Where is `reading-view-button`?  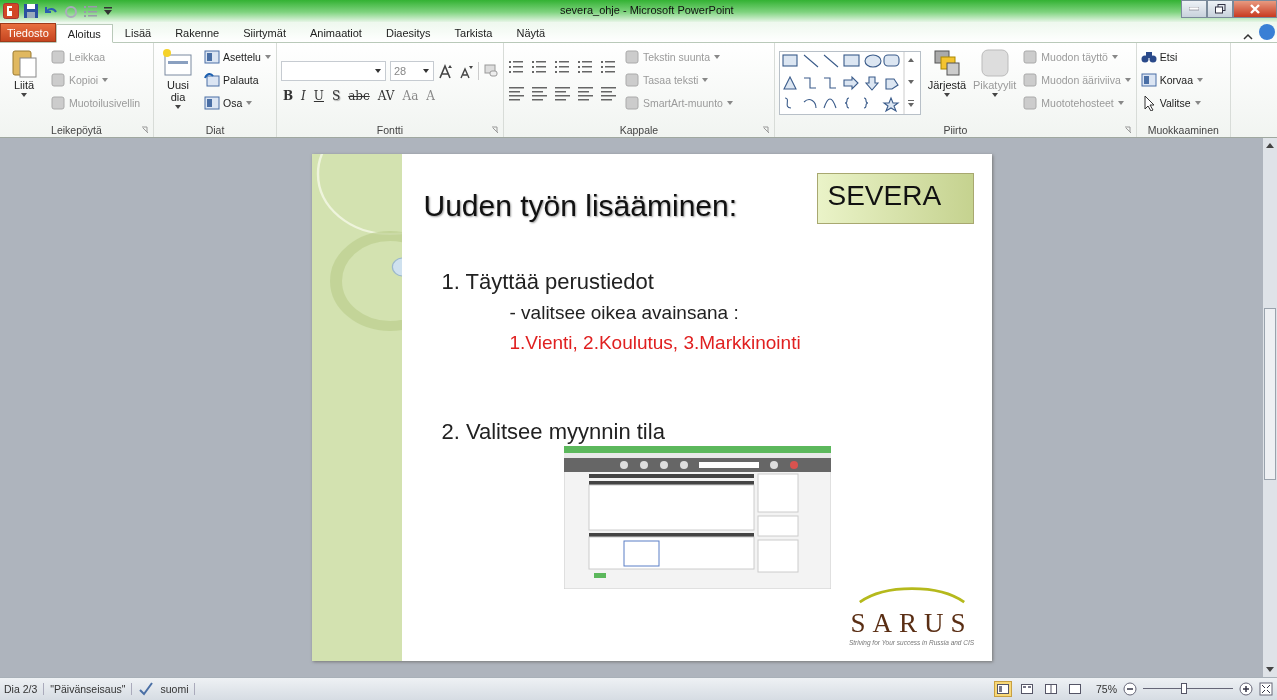
reading-view-button is located at coordinates (1051, 689).